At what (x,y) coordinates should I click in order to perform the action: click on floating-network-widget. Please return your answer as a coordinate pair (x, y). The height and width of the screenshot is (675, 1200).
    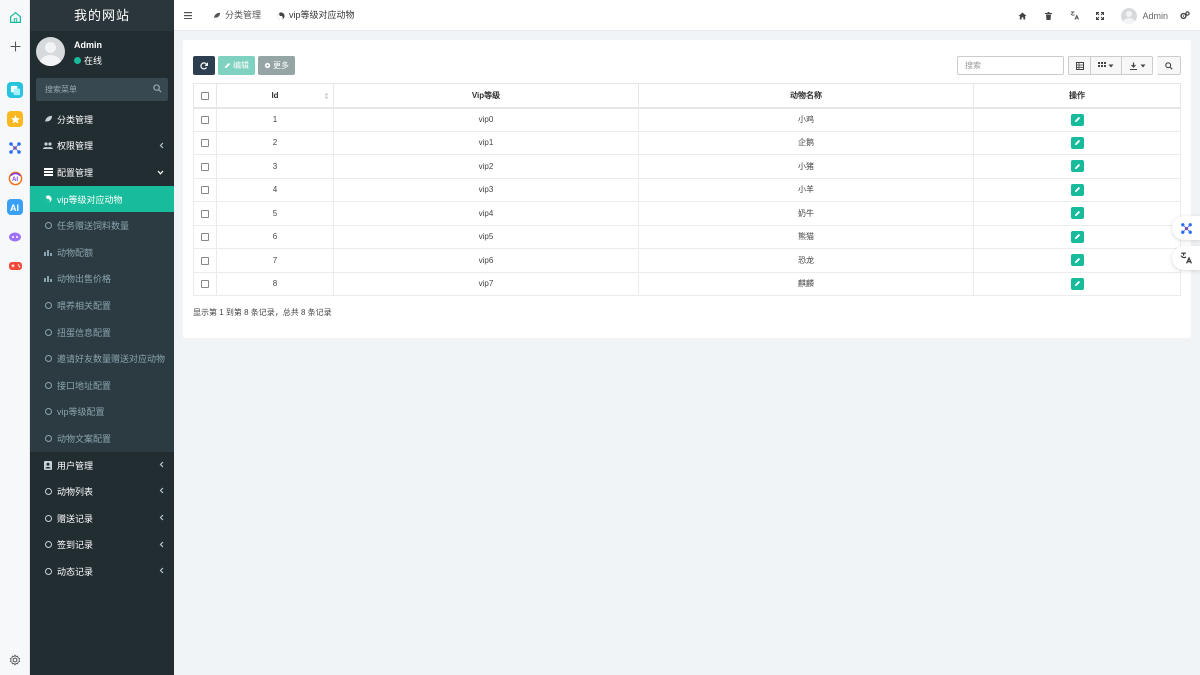
    Looking at the image, I should click on (1186, 228).